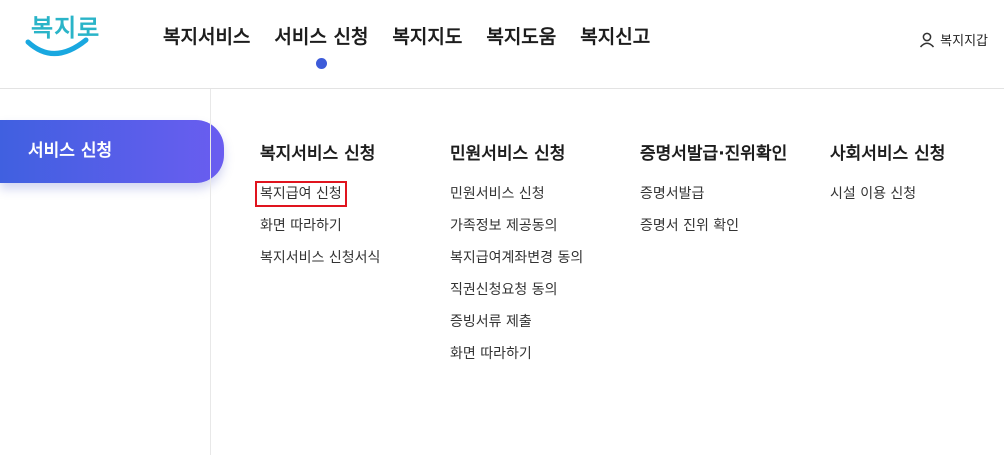  Describe the element at coordinates (690, 226) in the screenshot. I see `menu-item-label: 증명서 진위 확인` at that location.